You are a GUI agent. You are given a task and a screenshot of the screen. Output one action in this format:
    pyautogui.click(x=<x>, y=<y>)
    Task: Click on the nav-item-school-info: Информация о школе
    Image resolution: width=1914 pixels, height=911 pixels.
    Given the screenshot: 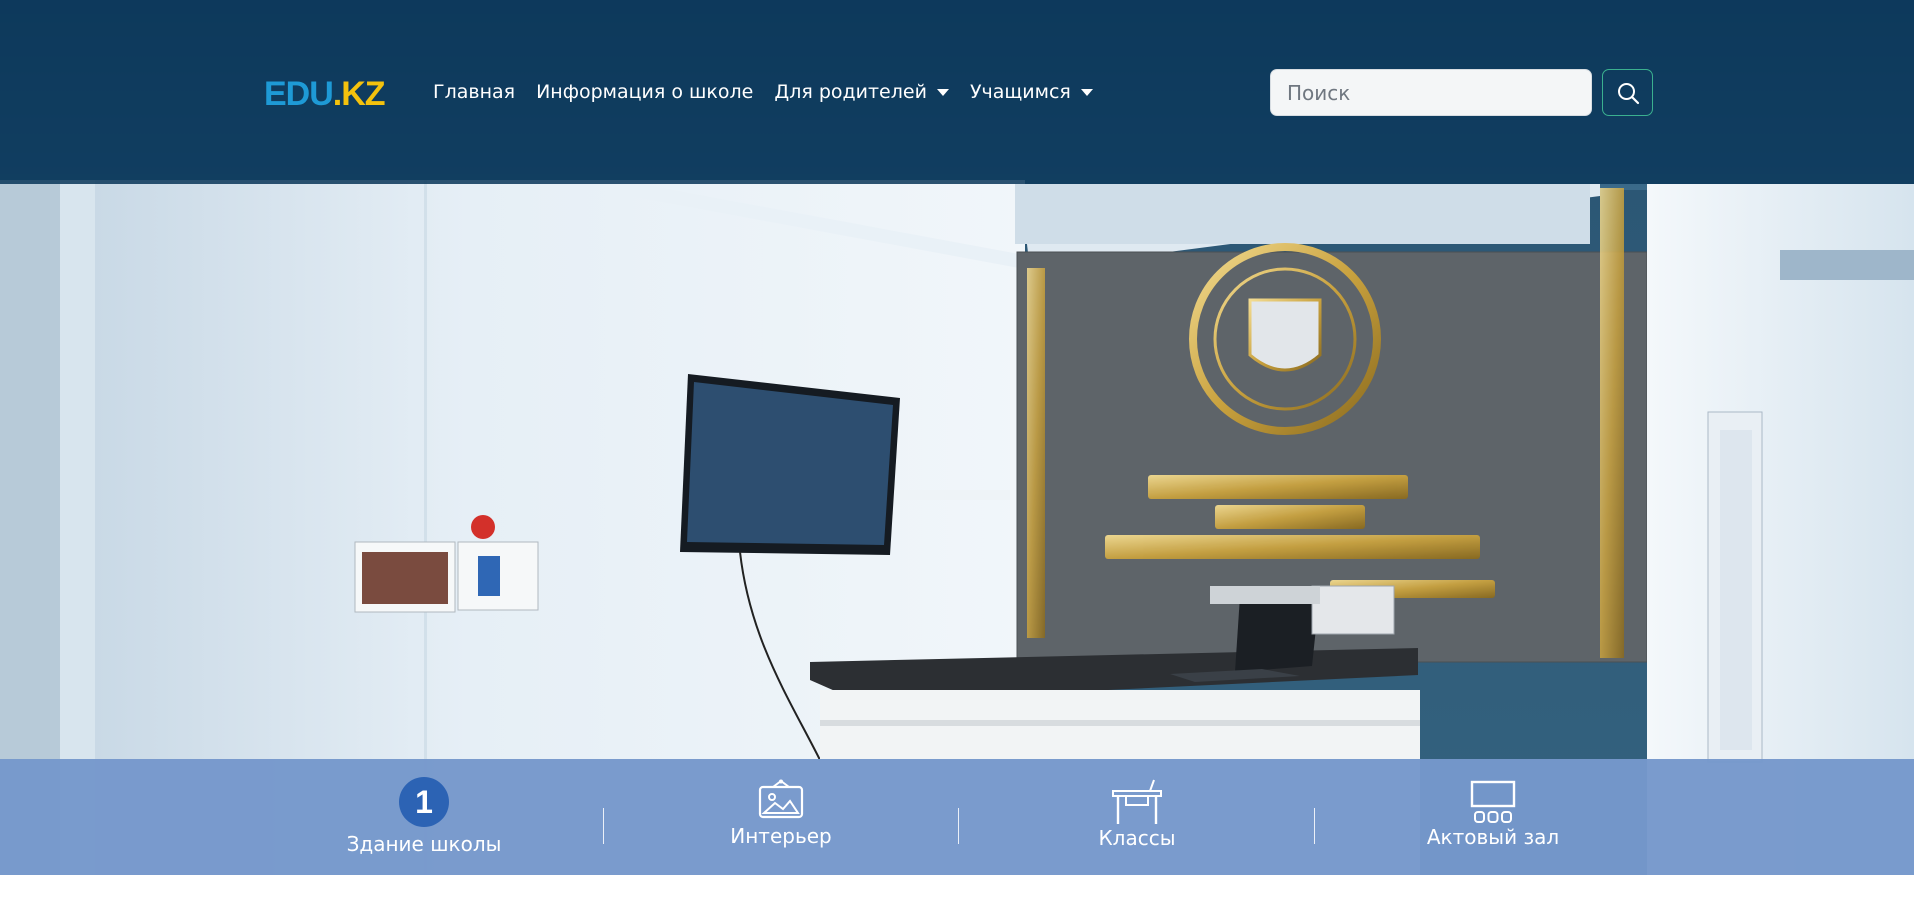 What is the action you would take?
    pyautogui.click(x=644, y=92)
    